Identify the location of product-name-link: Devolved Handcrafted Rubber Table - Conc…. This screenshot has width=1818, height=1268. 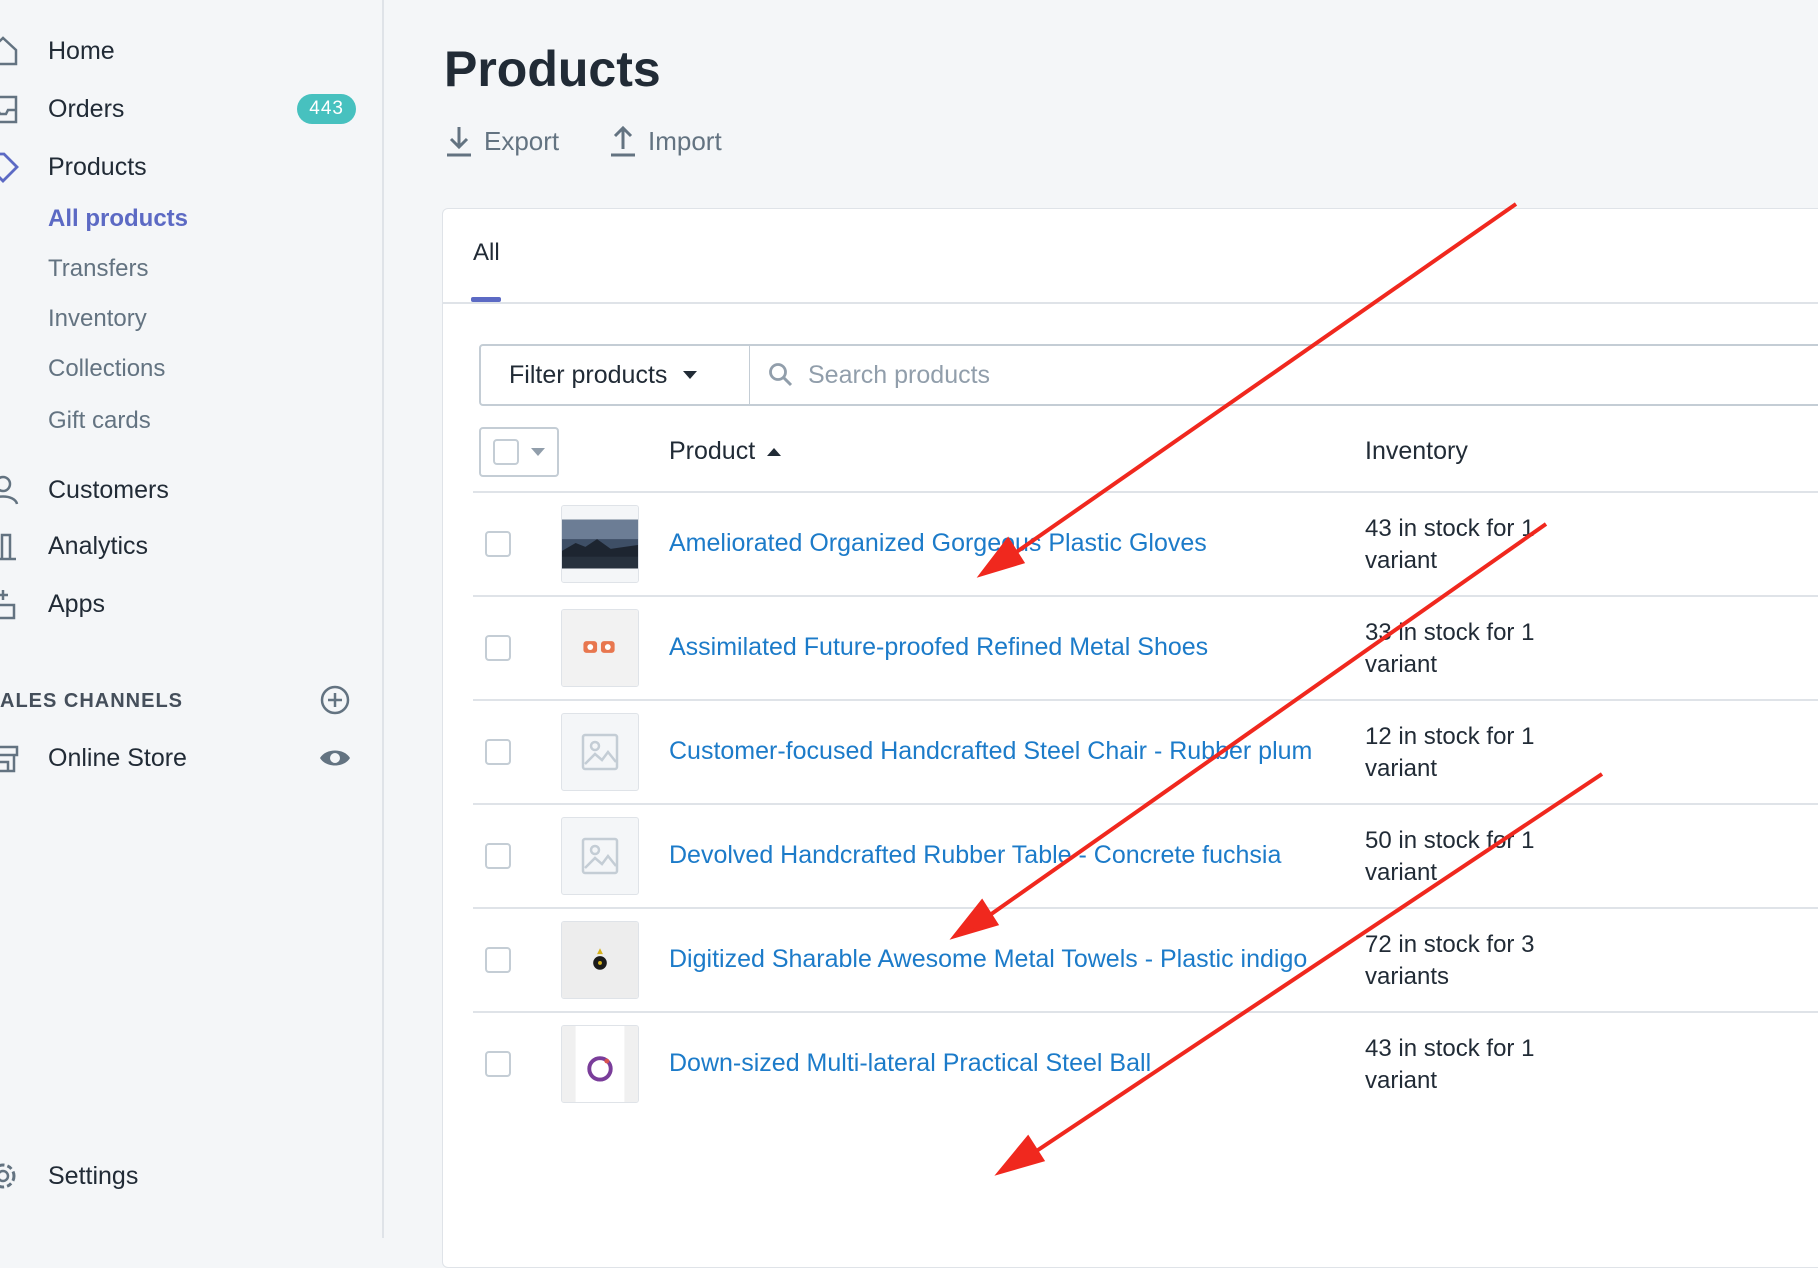
(975, 855).